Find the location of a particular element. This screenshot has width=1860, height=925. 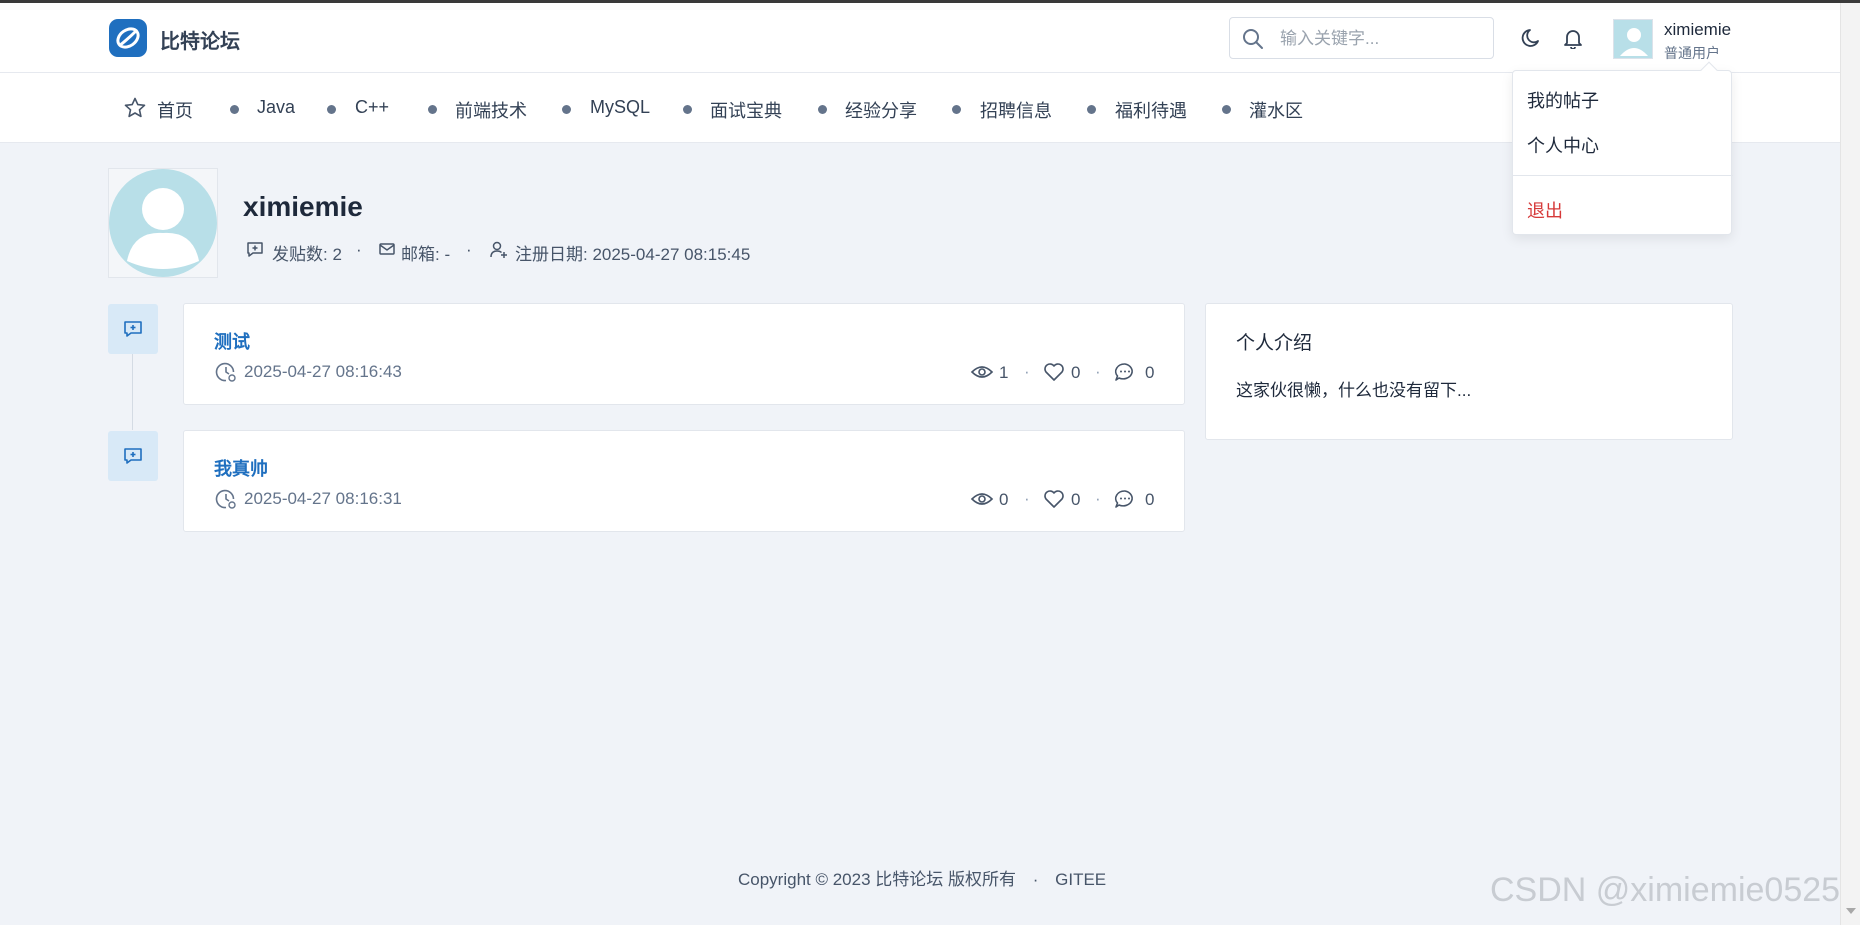

search-input is located at coordinates (1380, 39).